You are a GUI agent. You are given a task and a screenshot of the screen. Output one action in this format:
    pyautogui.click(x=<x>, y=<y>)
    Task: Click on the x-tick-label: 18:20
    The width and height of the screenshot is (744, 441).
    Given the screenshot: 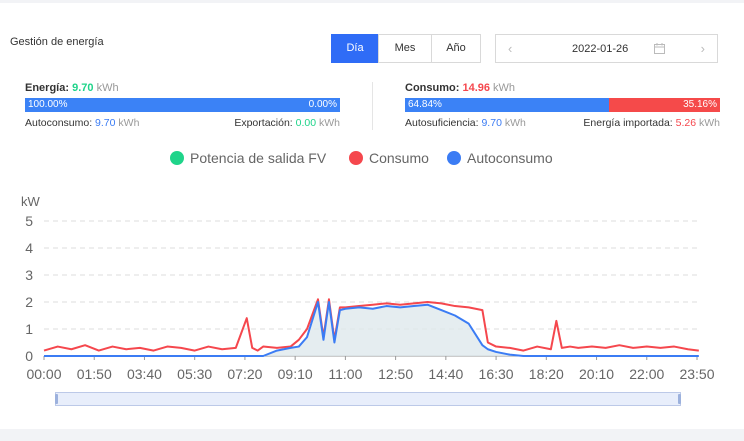 What is the action you would take?
    pyautogui.click(x=546, y=374)
    